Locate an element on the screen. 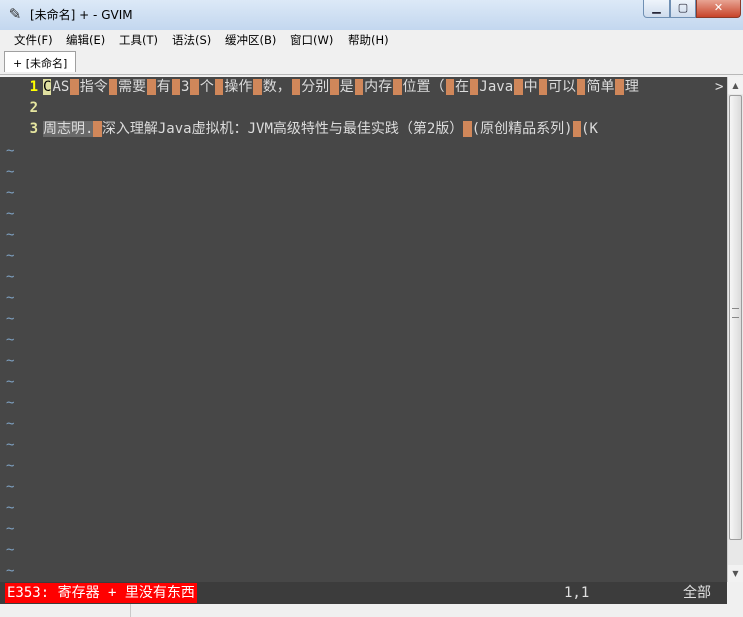 This screenshot has height=617, width=743. cursor-position: 1,1 is located at coordinates (577, 593).